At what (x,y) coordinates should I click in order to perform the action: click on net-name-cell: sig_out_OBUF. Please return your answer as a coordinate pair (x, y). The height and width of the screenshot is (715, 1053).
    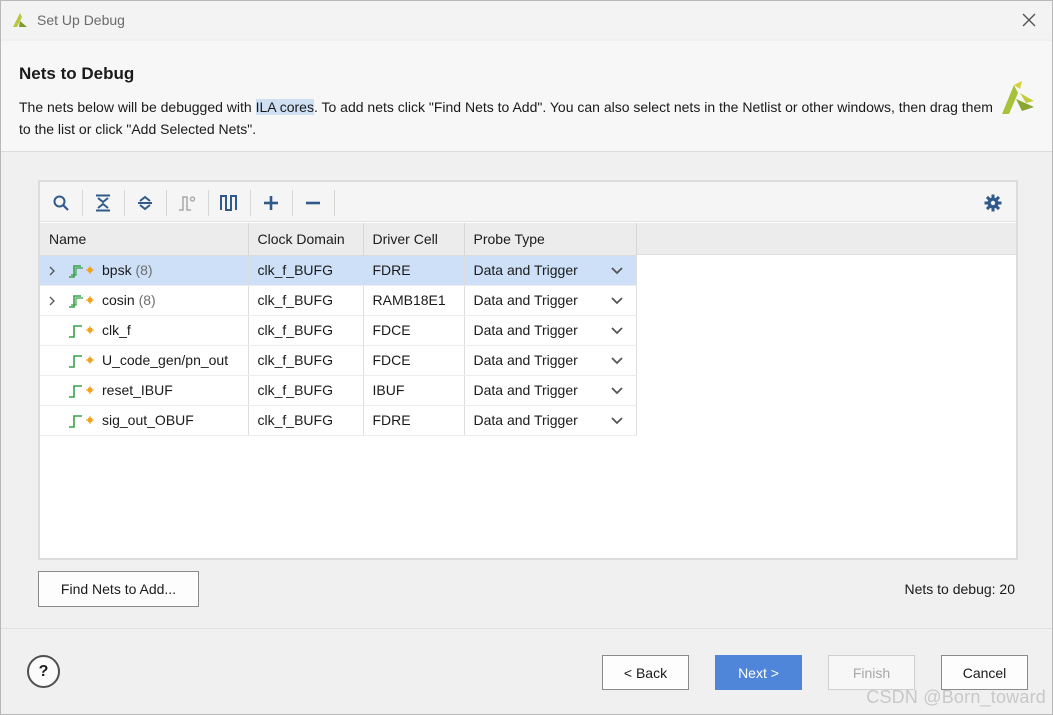
    Looking at the image, I should click on (144, 420).